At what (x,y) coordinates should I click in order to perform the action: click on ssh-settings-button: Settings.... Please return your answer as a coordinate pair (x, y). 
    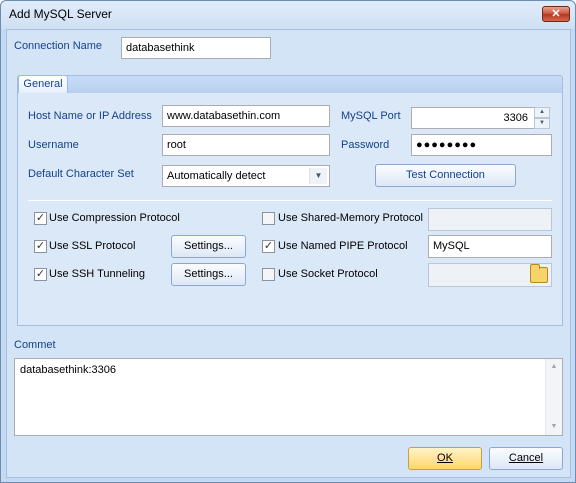
    Looking at the image, I should click on (208, 274).